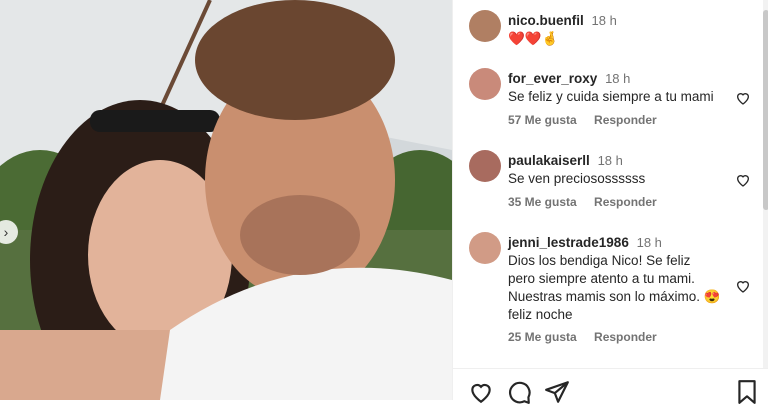  I want to click on comments-scrollbar, so click(765, 184).